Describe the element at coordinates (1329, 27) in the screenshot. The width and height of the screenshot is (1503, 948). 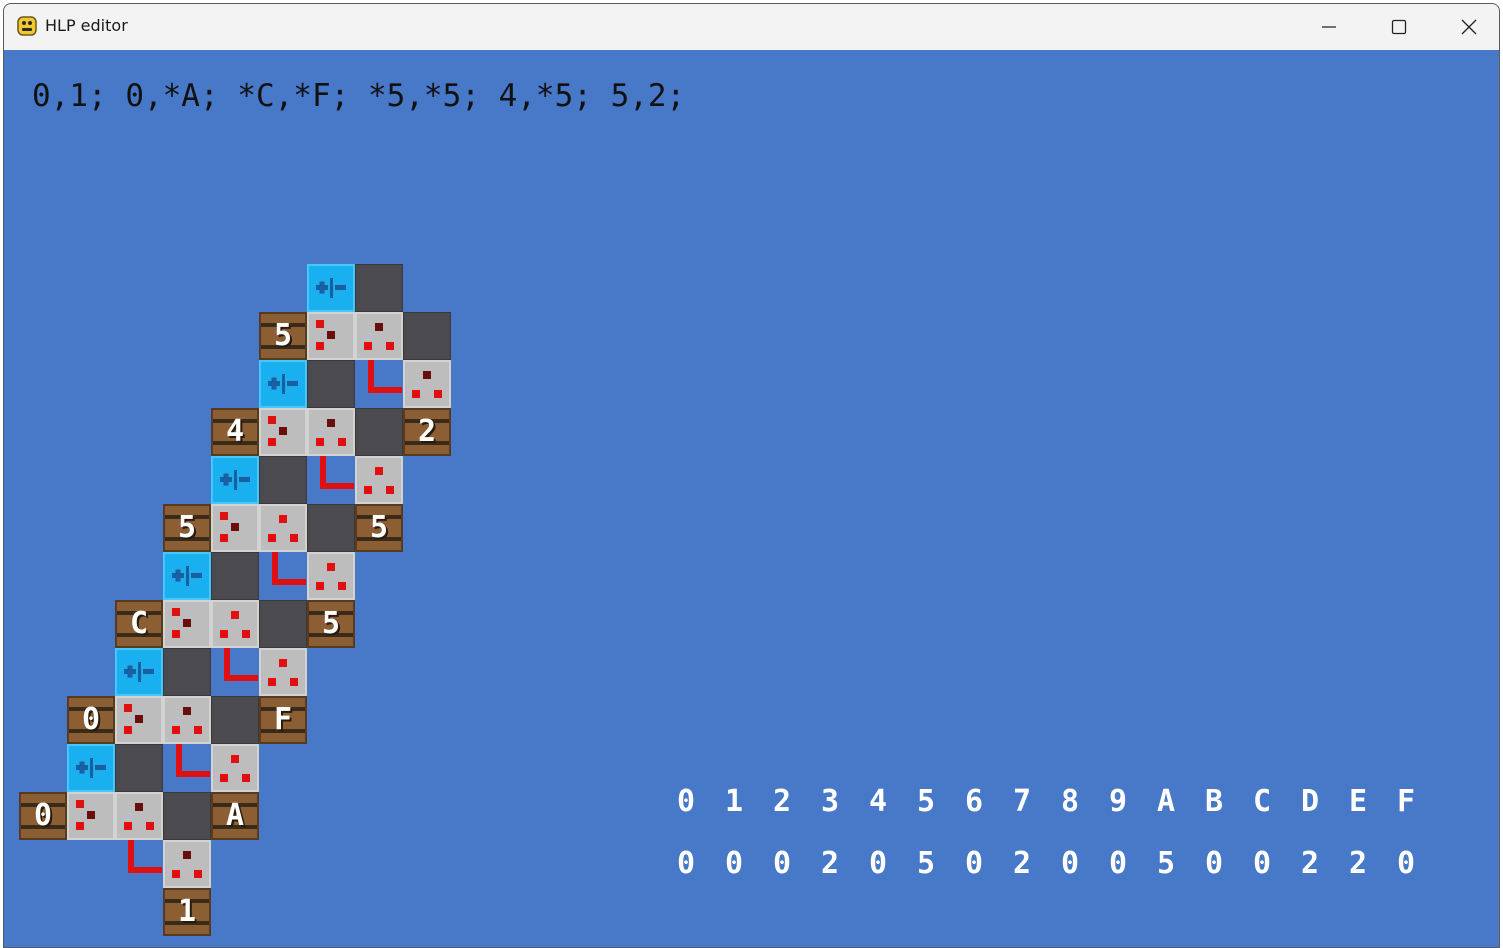
I see `minimize-button` at that location.